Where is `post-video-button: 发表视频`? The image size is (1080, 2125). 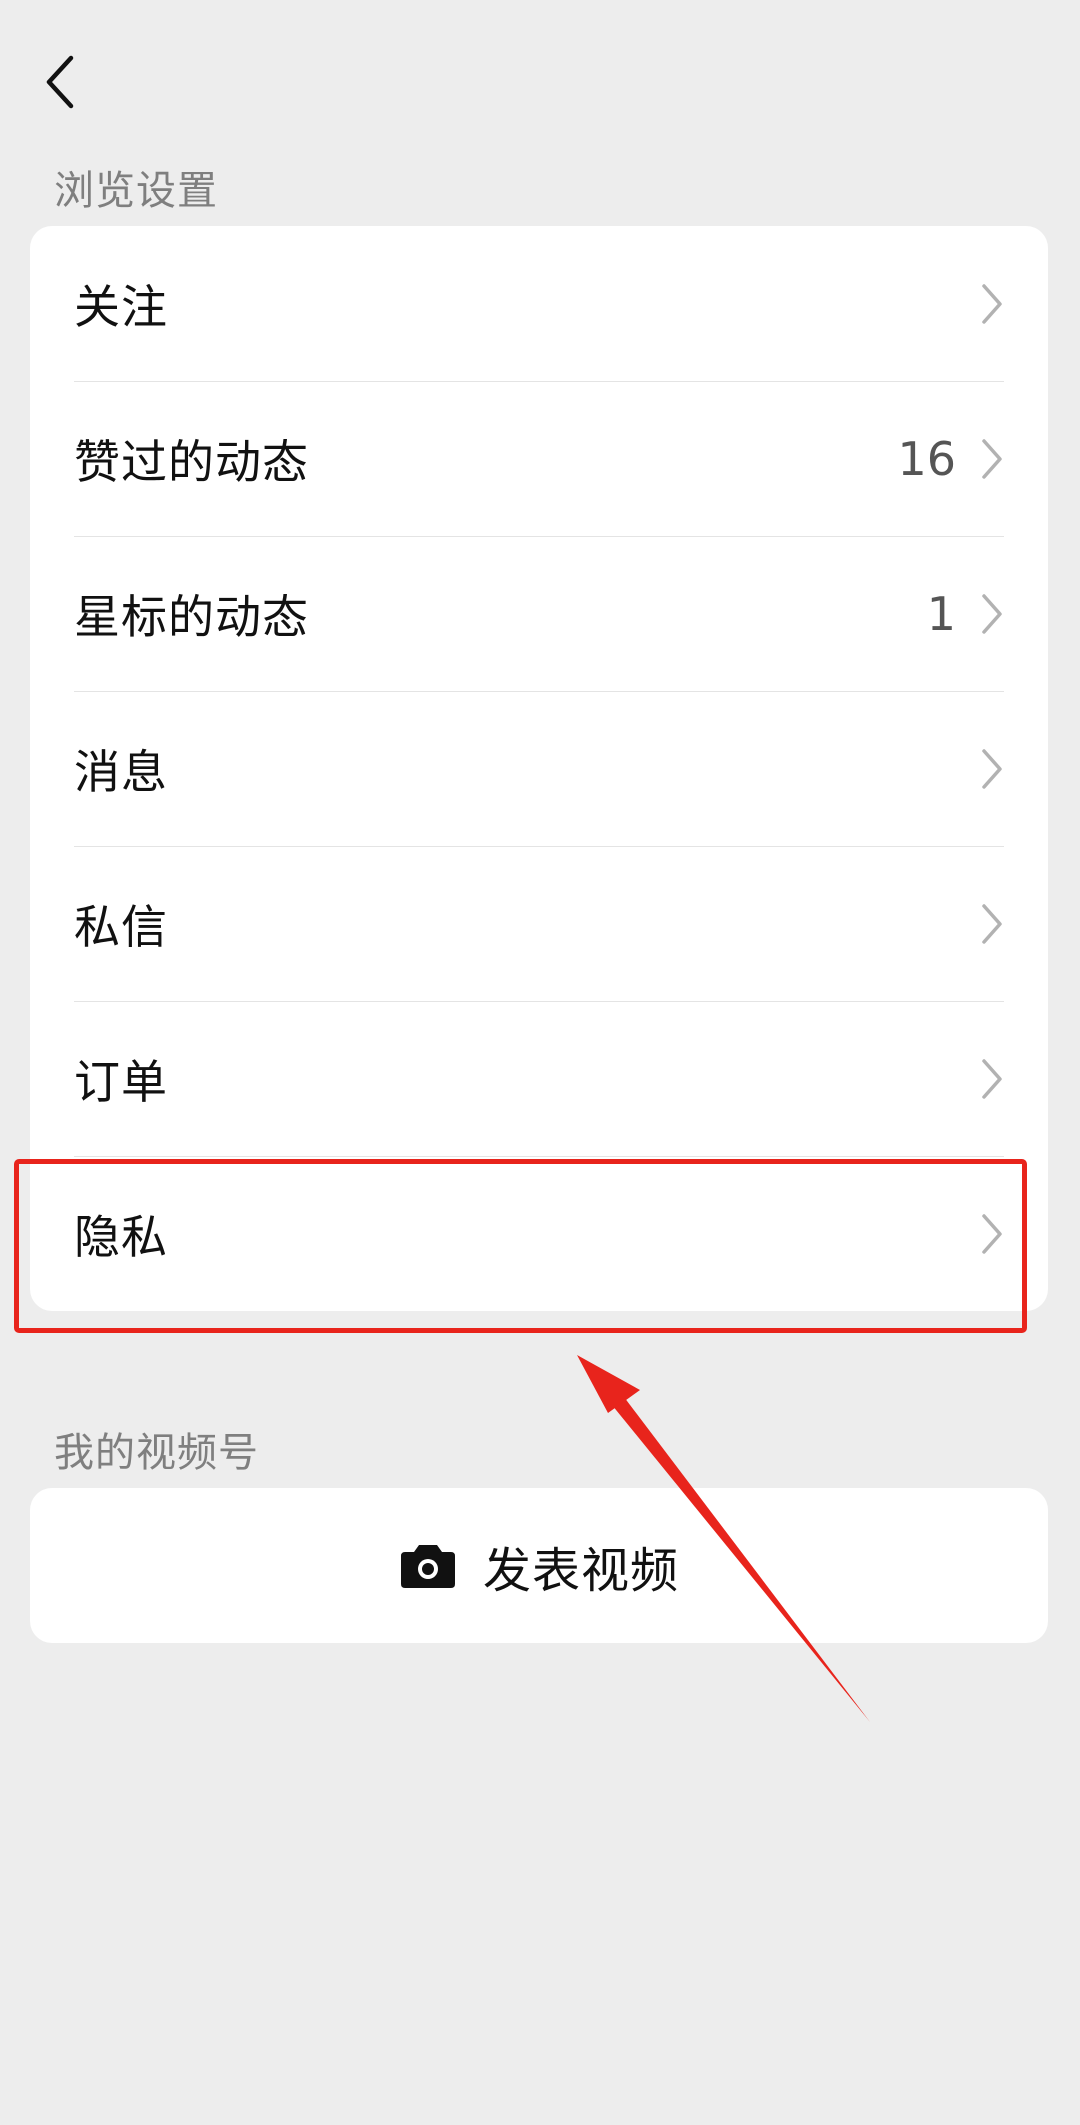
post-video-button: 发表视频 is located at coordinates (539, 1565).